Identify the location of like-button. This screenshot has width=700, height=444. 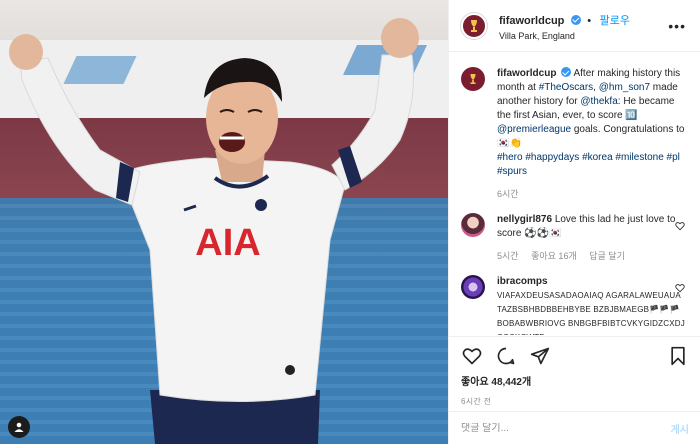
(472, 356).